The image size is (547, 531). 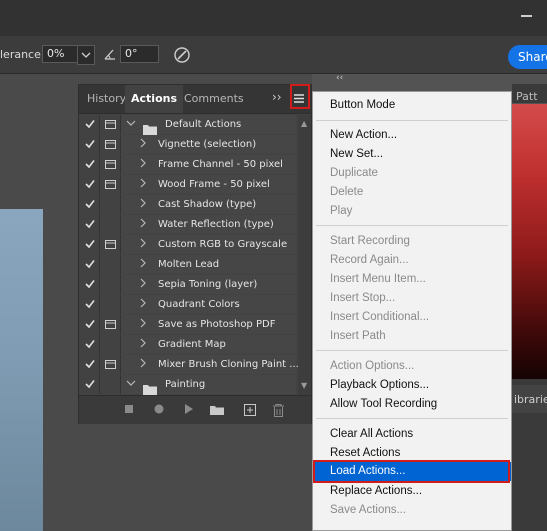 What do you see at coordinates (188, 204) in the screenshot?
I see `action-row: Cast Shadow (type)` at bounding box center [188, 204].